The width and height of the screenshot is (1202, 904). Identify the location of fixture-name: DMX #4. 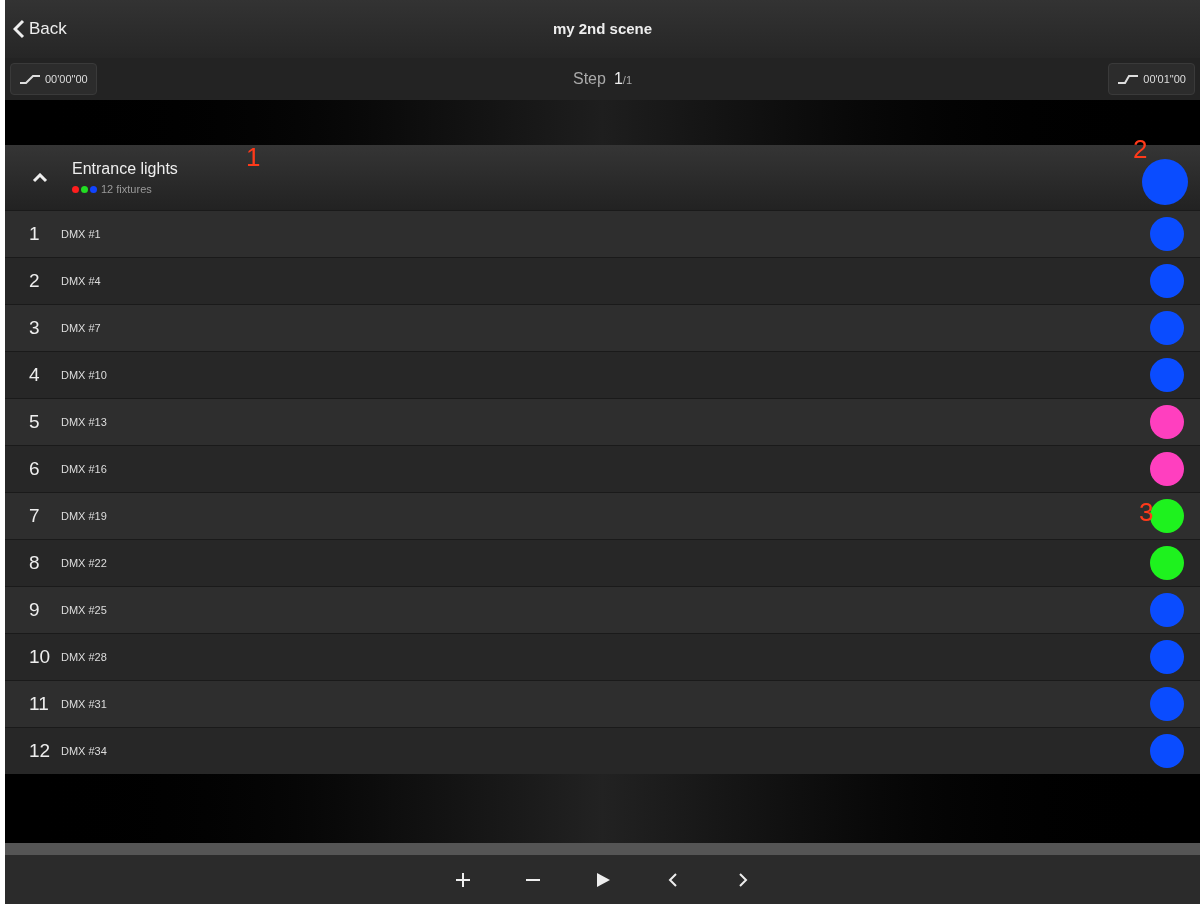
(81, 281).